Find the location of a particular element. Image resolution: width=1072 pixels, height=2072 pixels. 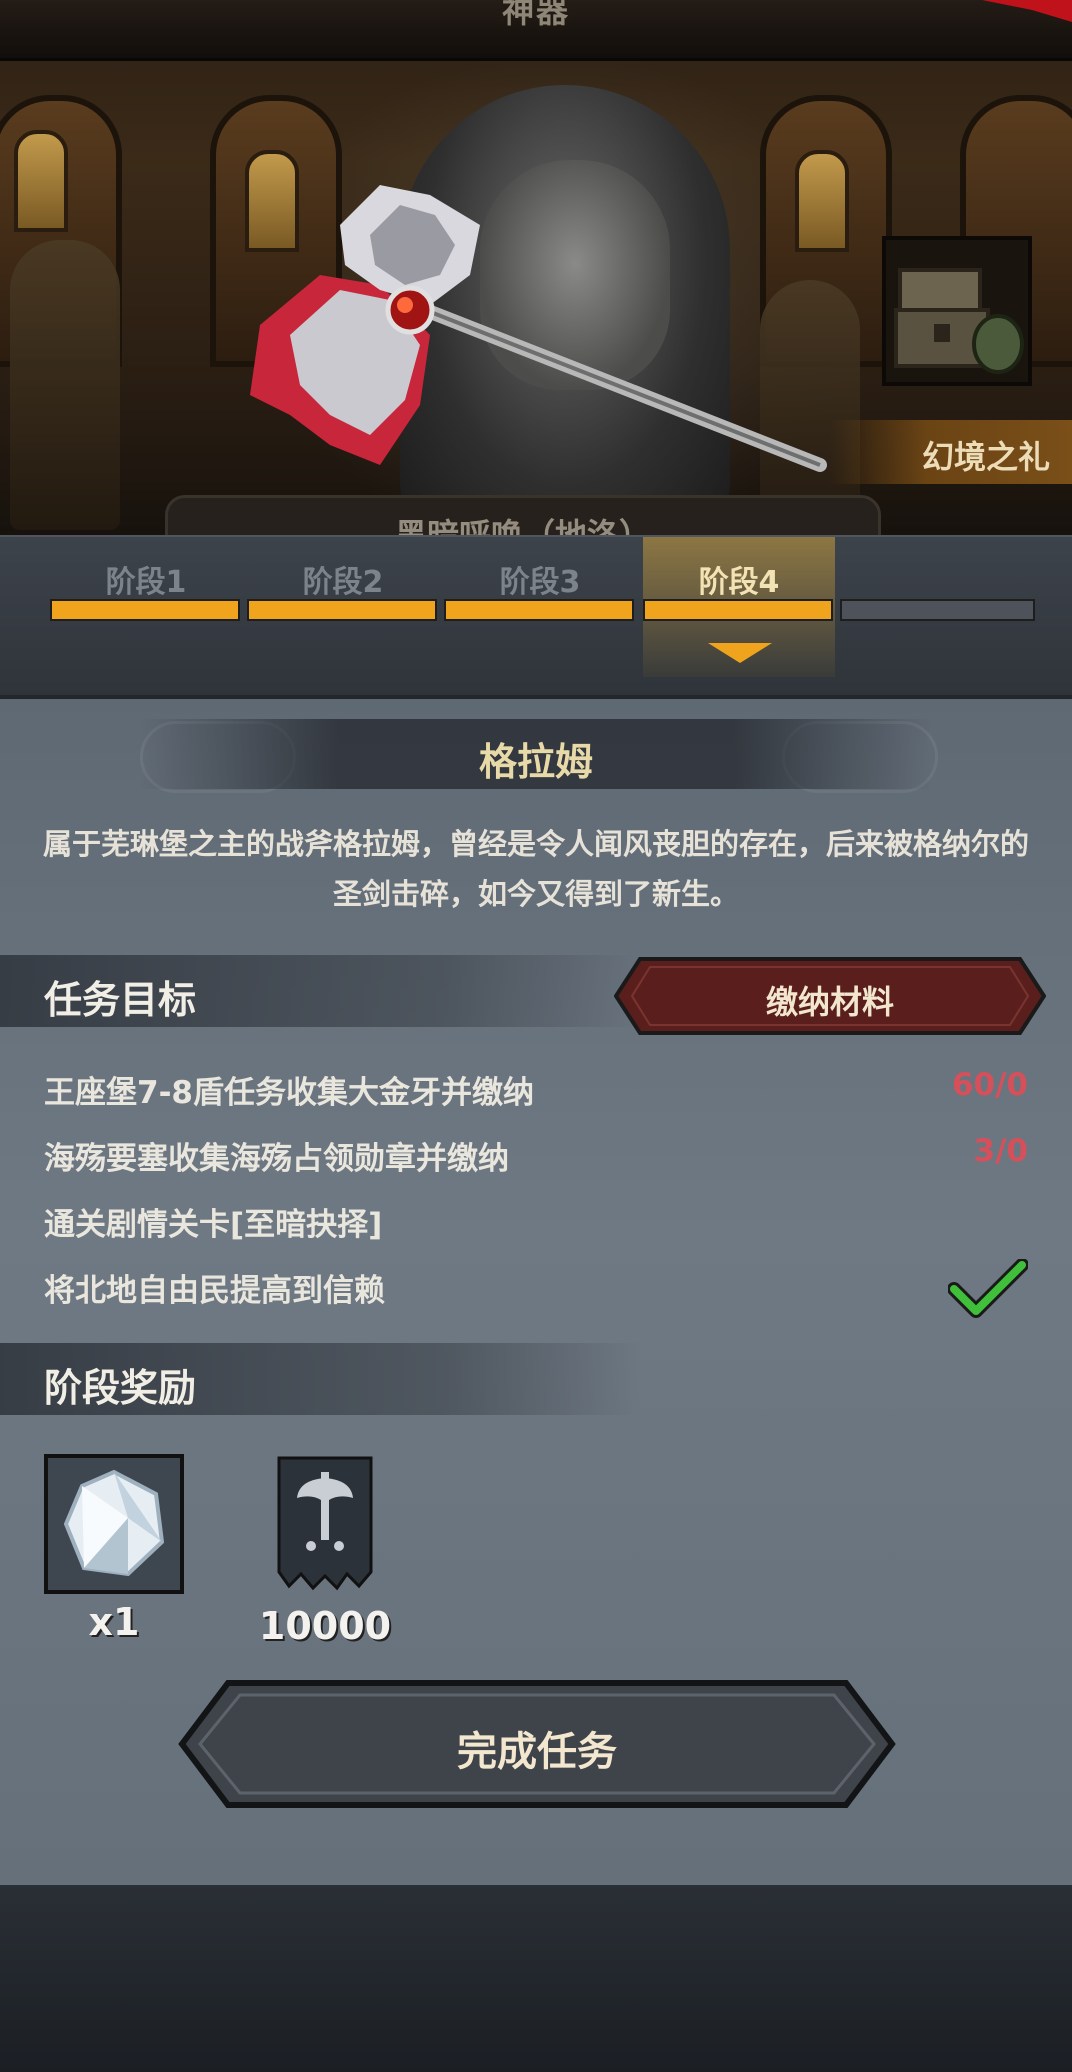

corner-flag-icon is located at coordinates (1027, 11).